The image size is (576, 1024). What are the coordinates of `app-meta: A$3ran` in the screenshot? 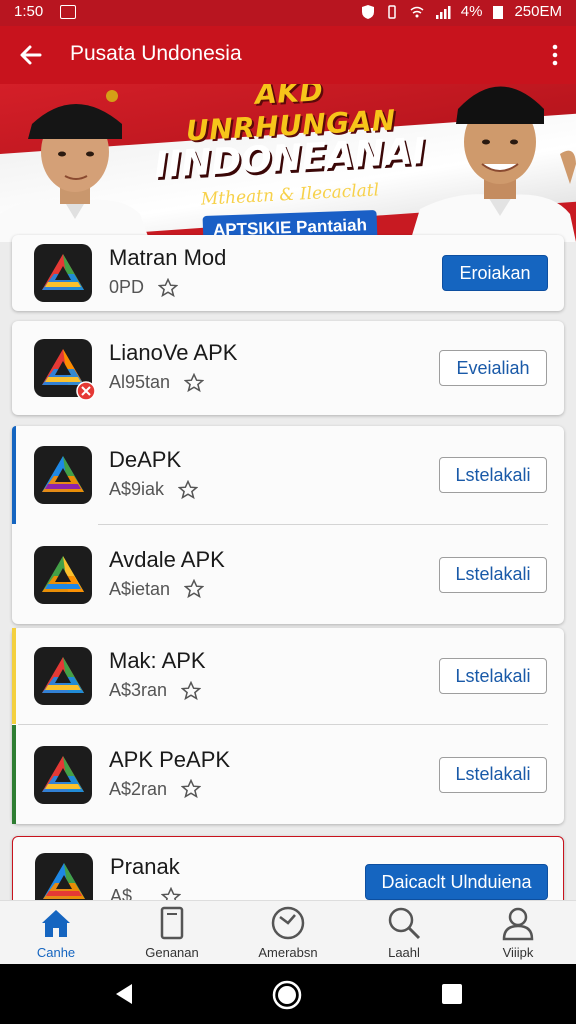 It's located at (155, 690).